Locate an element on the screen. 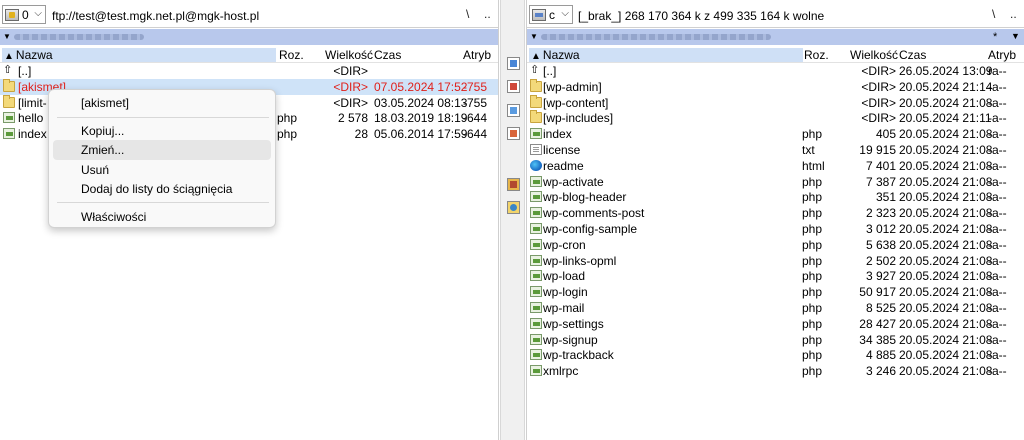 The height and width of the screenshot is (440, 1024). file-row: [wp-admin] <DIR> 20.05.2024 21:14 -a-- is located at coordinates (775, 86).